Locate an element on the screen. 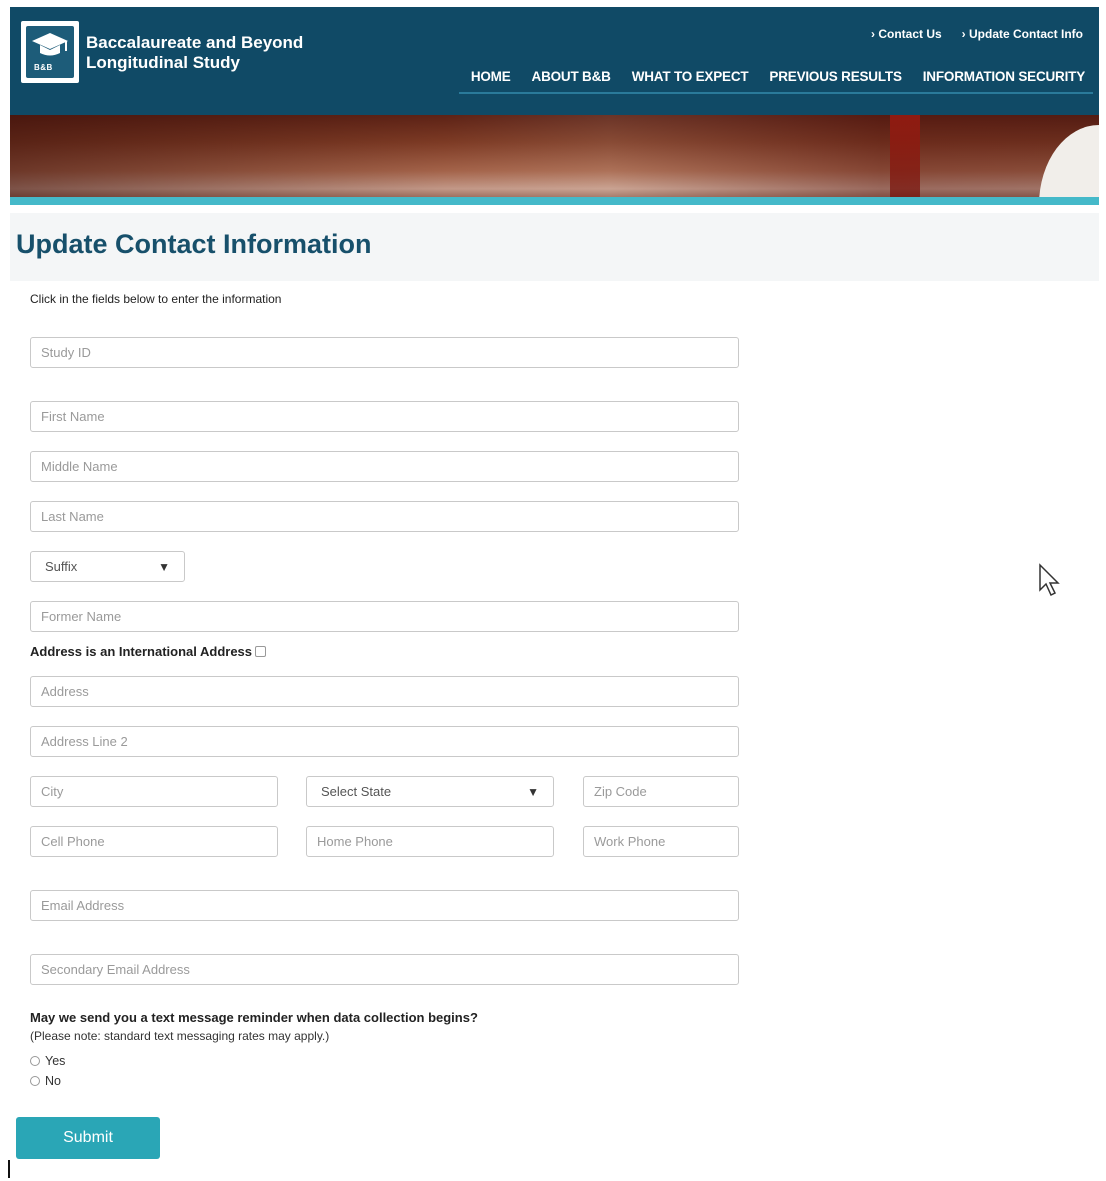 The height and width of the screenshot is (1181, 1106). mouse-cursor-icon is located at coordinates (1049, 580).